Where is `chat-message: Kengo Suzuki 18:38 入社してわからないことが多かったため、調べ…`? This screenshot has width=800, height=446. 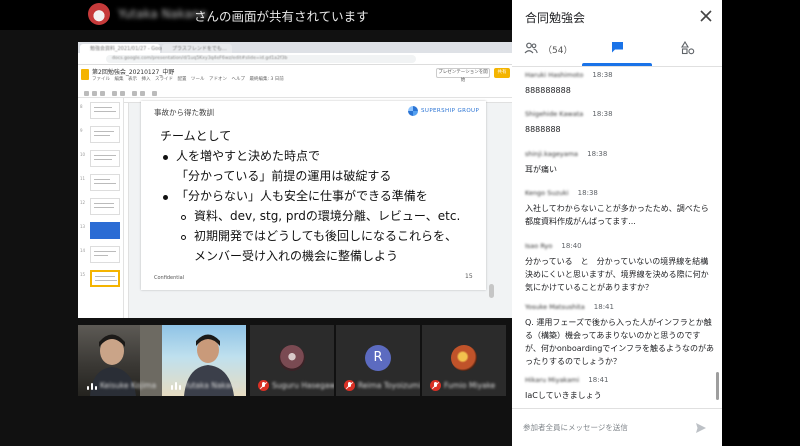 chat-message: Kengo Suzuki 18:38 入社してわからないことが多かったため、調べ… is located at coordinates (620, 205).